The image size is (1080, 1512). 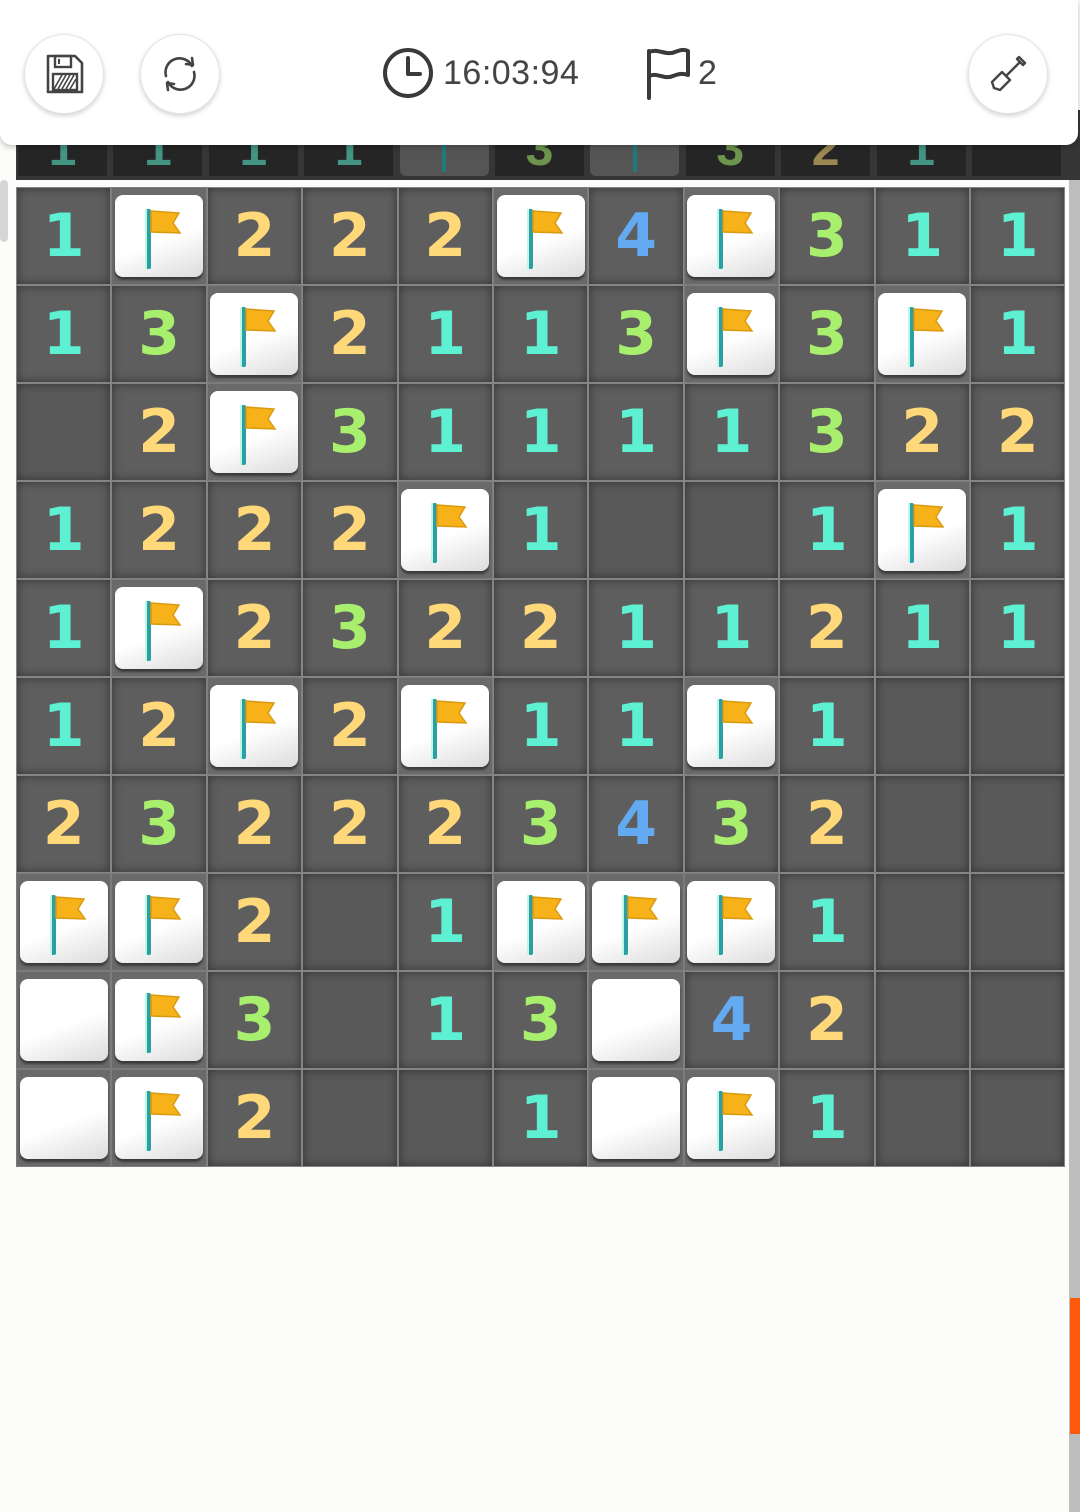 I want to click on restart-button, so click(x=180, y=74).